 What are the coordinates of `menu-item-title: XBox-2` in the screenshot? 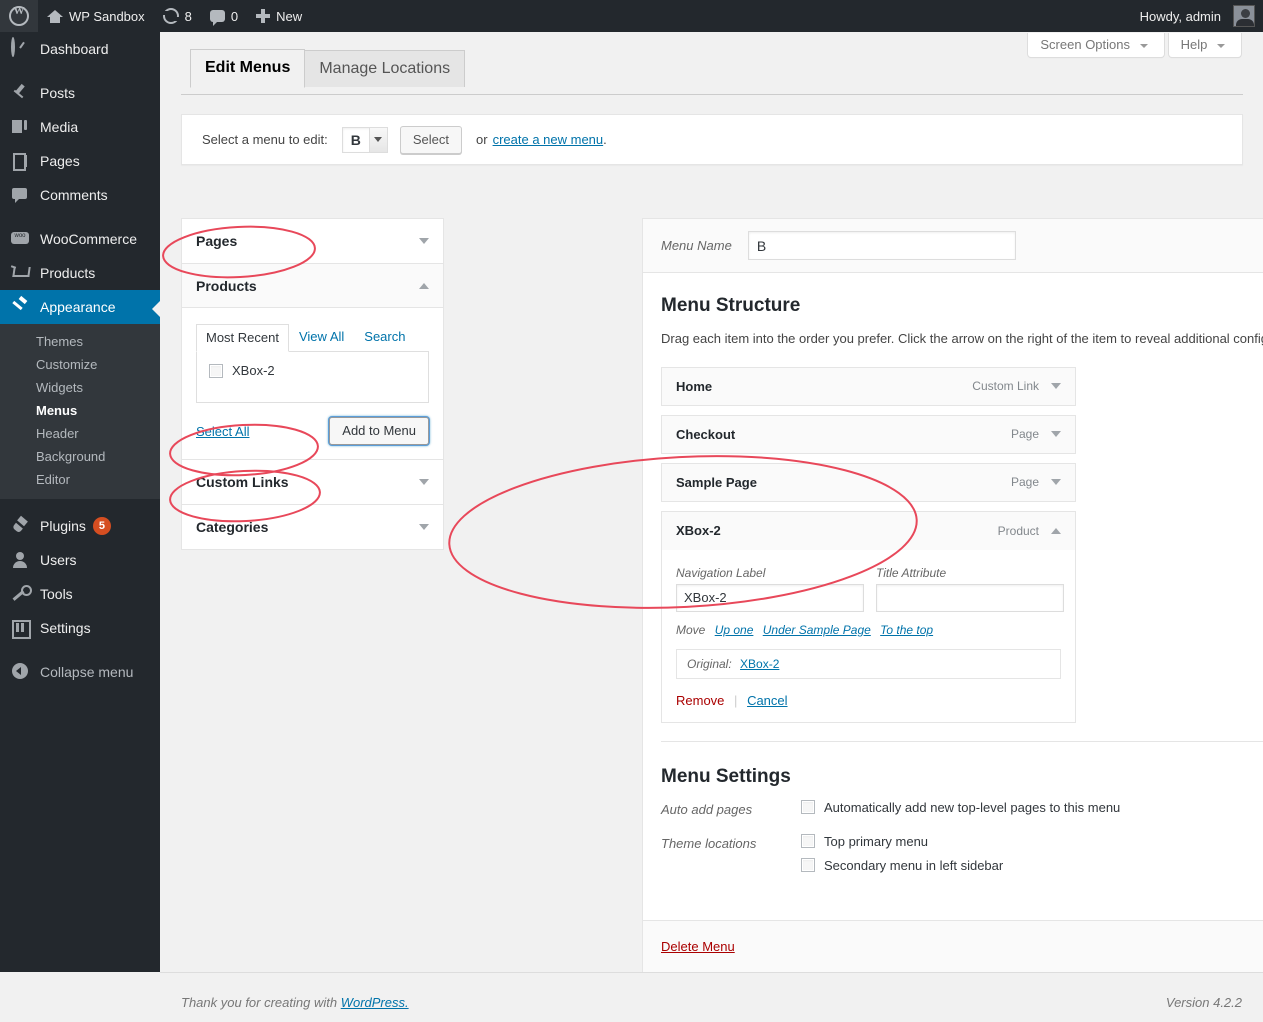 It's located at (698, 530).